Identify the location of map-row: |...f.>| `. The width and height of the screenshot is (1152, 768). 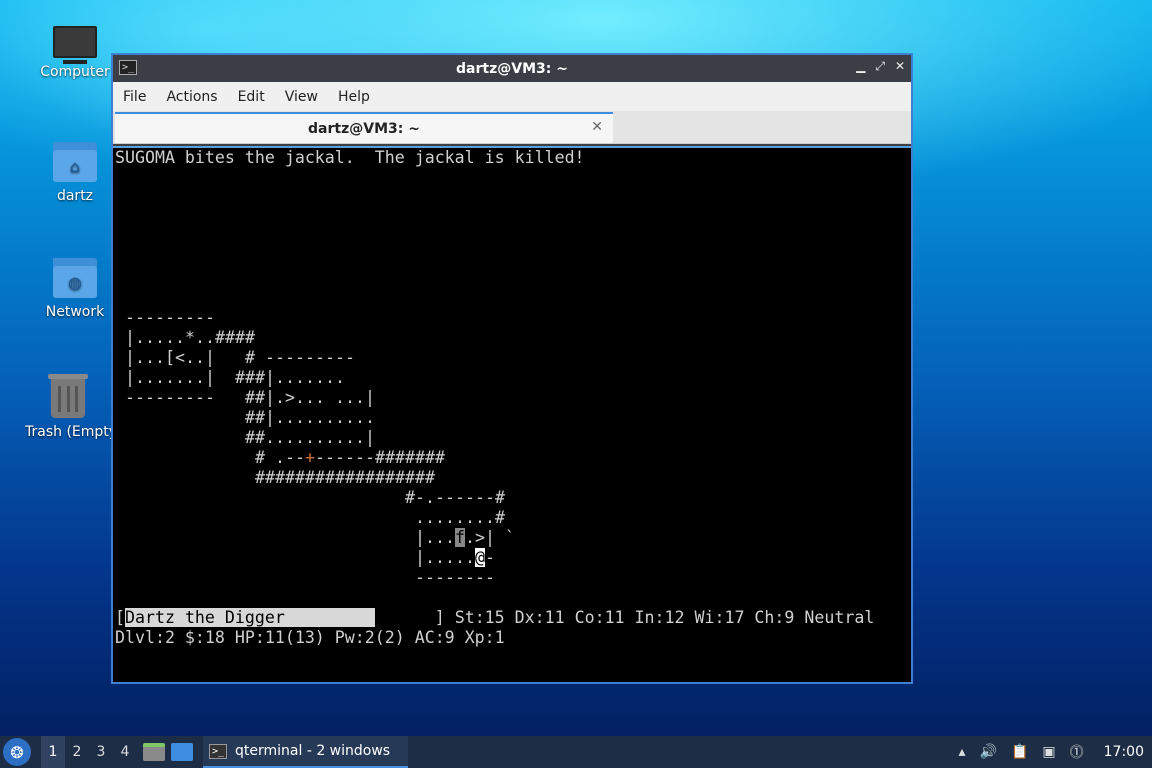
(465, 537).